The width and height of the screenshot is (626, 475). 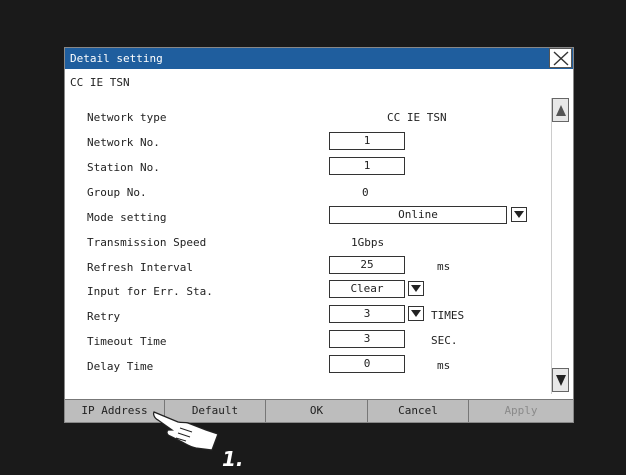 I want to click on refresh-interval-unit: ms, so click(x=444, y=266).